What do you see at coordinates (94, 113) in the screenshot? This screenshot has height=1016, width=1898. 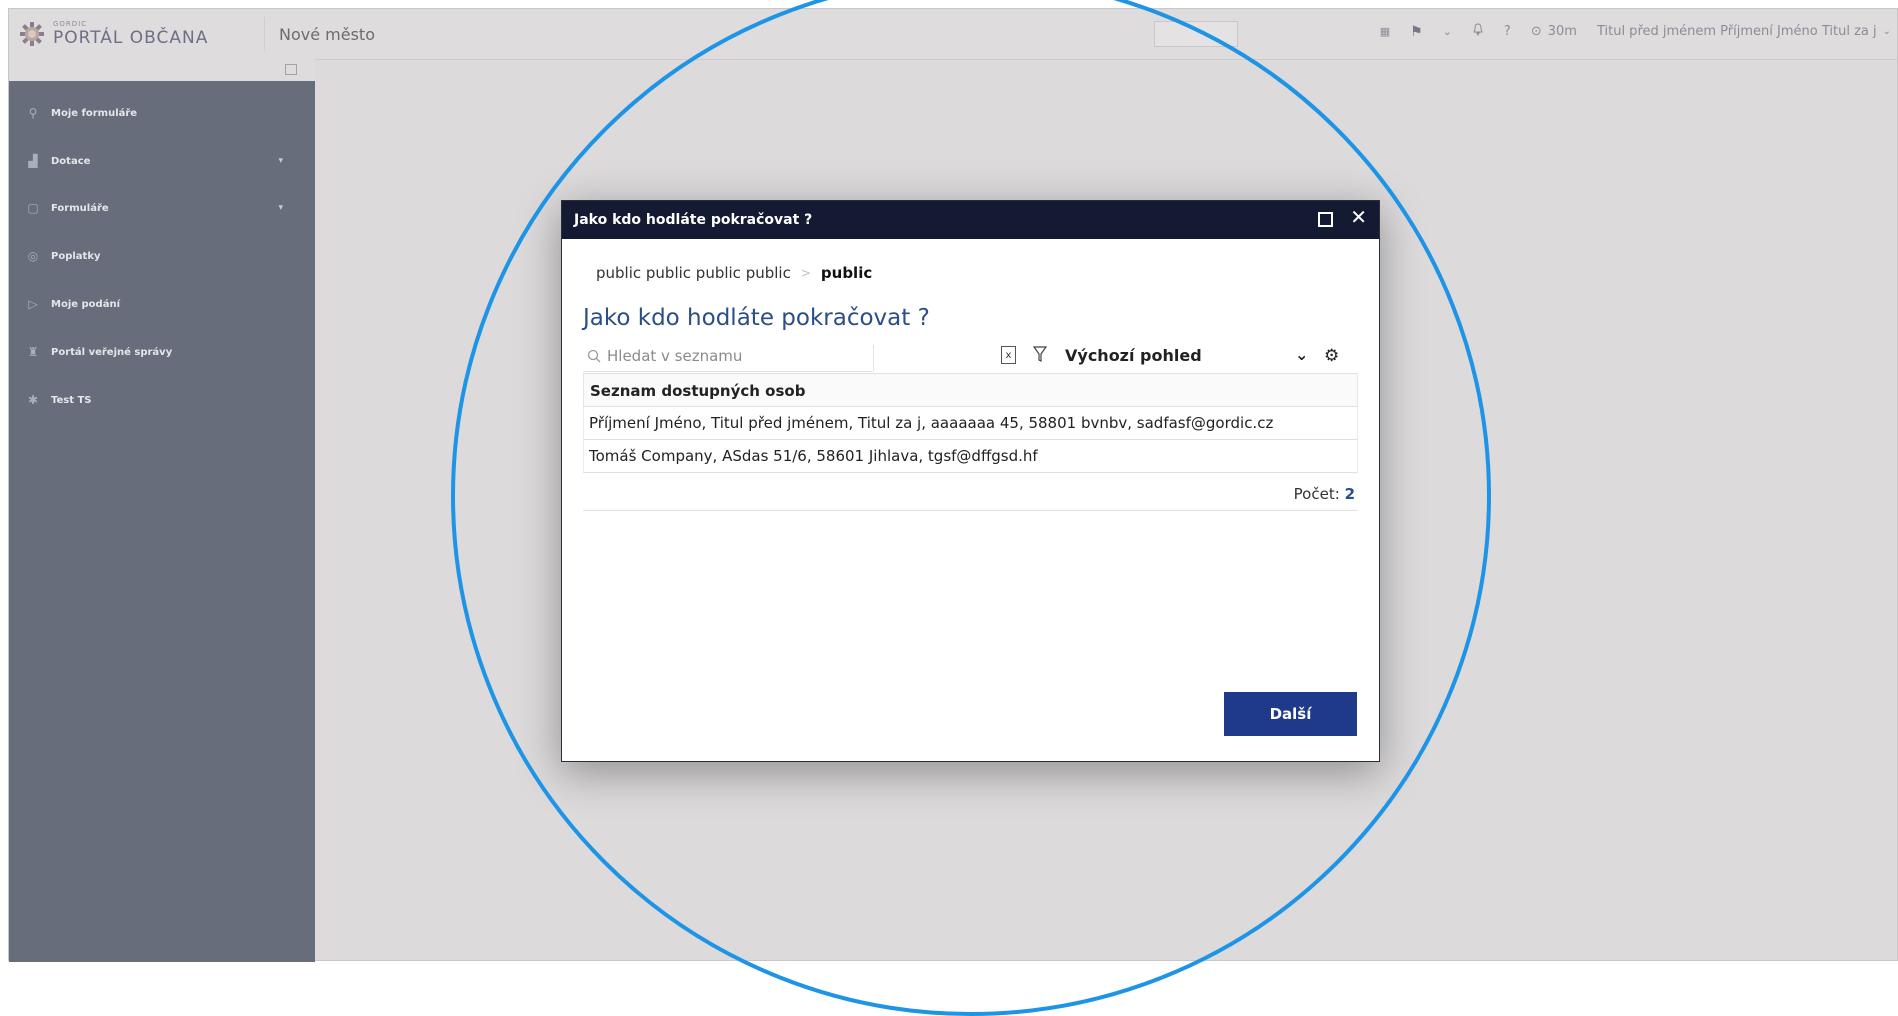 I see `sidebar-item-label: Moje formuláře` at bounding box center [94, 113].